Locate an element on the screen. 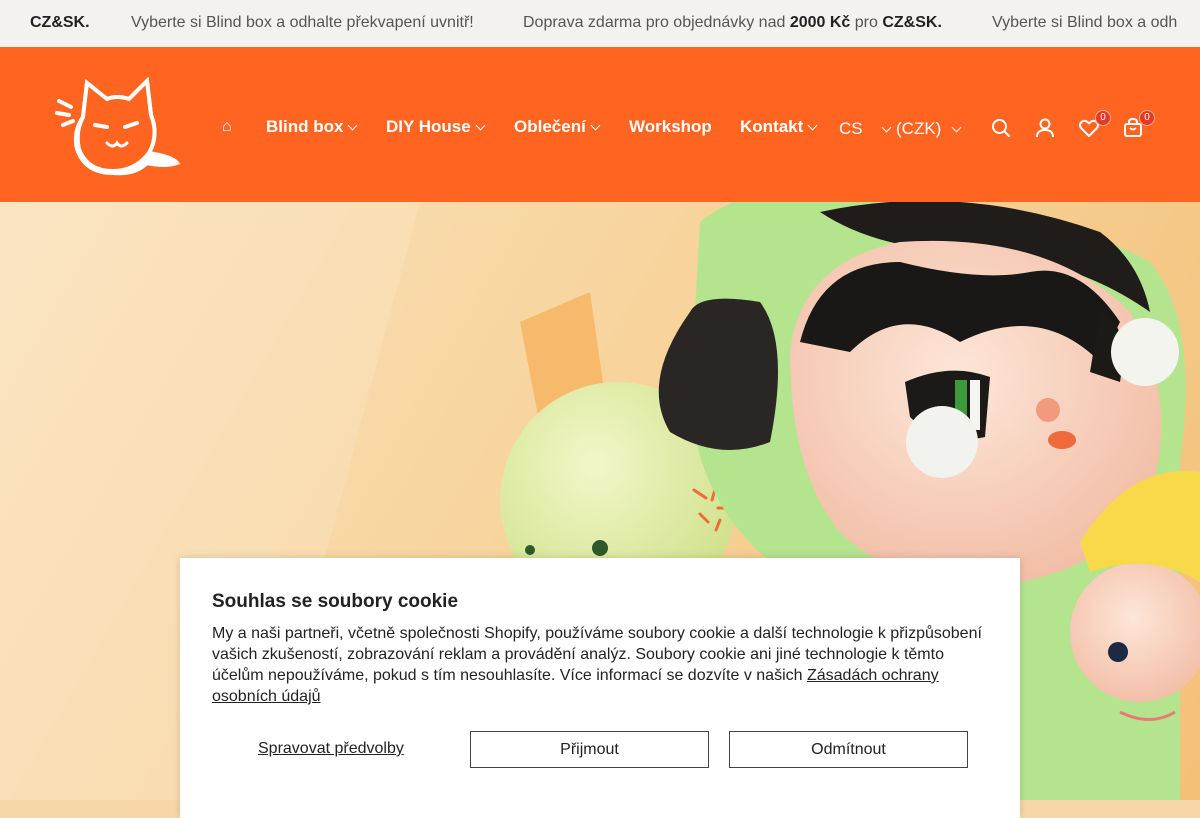 Image resolution: width=1200 pixels, height=818 pixels. cookie-title: Souhlas se soubory cookie is located at coordinates (335, 601).